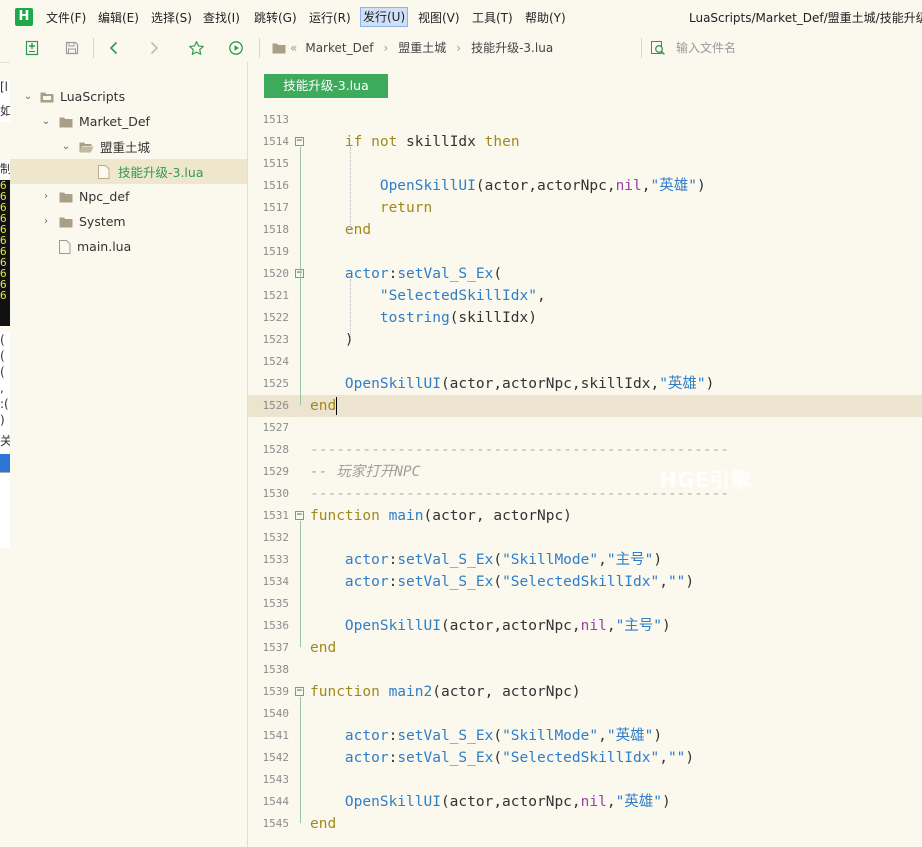 This screenshot has height=847, width=922. I want to click on tree-item-npc-def: › Npc_def, so click(128, 196).